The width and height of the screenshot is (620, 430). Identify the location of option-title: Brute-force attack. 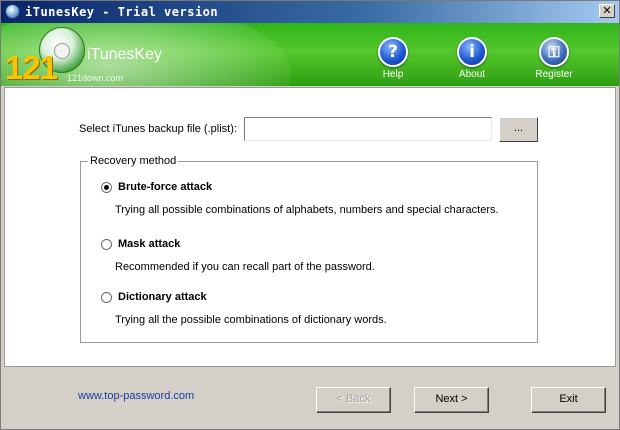
(165, 187).